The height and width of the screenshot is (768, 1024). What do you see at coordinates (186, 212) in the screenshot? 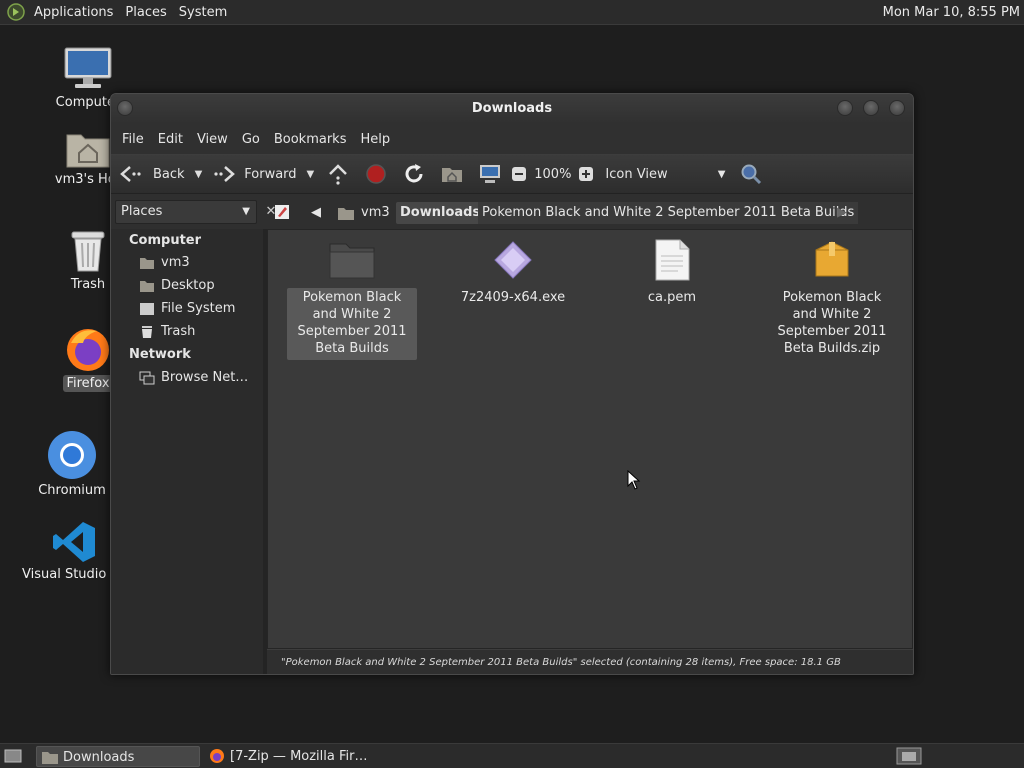
I see `sidebar-pane-select: Places ▼` at bounding box center [186, 212].